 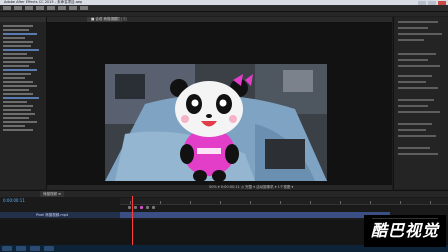 I want to click on layer-name: Pixel 熊猫视频.mp4, so click(x=52, y=215).